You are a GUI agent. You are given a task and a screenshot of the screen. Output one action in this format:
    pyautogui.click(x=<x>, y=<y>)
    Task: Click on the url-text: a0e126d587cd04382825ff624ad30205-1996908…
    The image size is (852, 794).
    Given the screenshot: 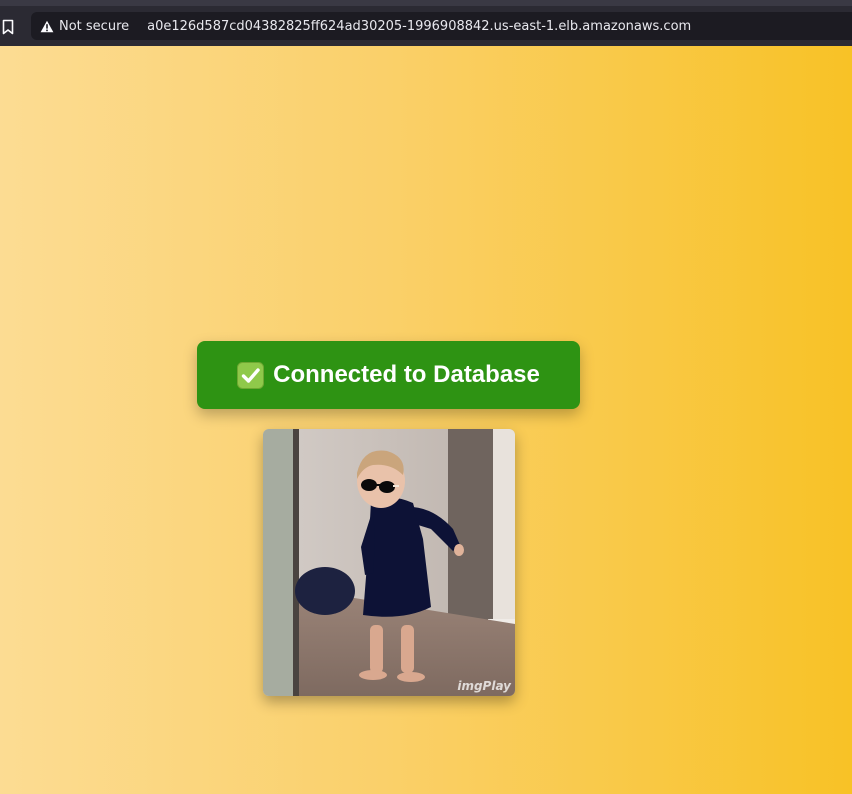 What is the action you would take?
    pyautogui.click(x=419, y=26)
    